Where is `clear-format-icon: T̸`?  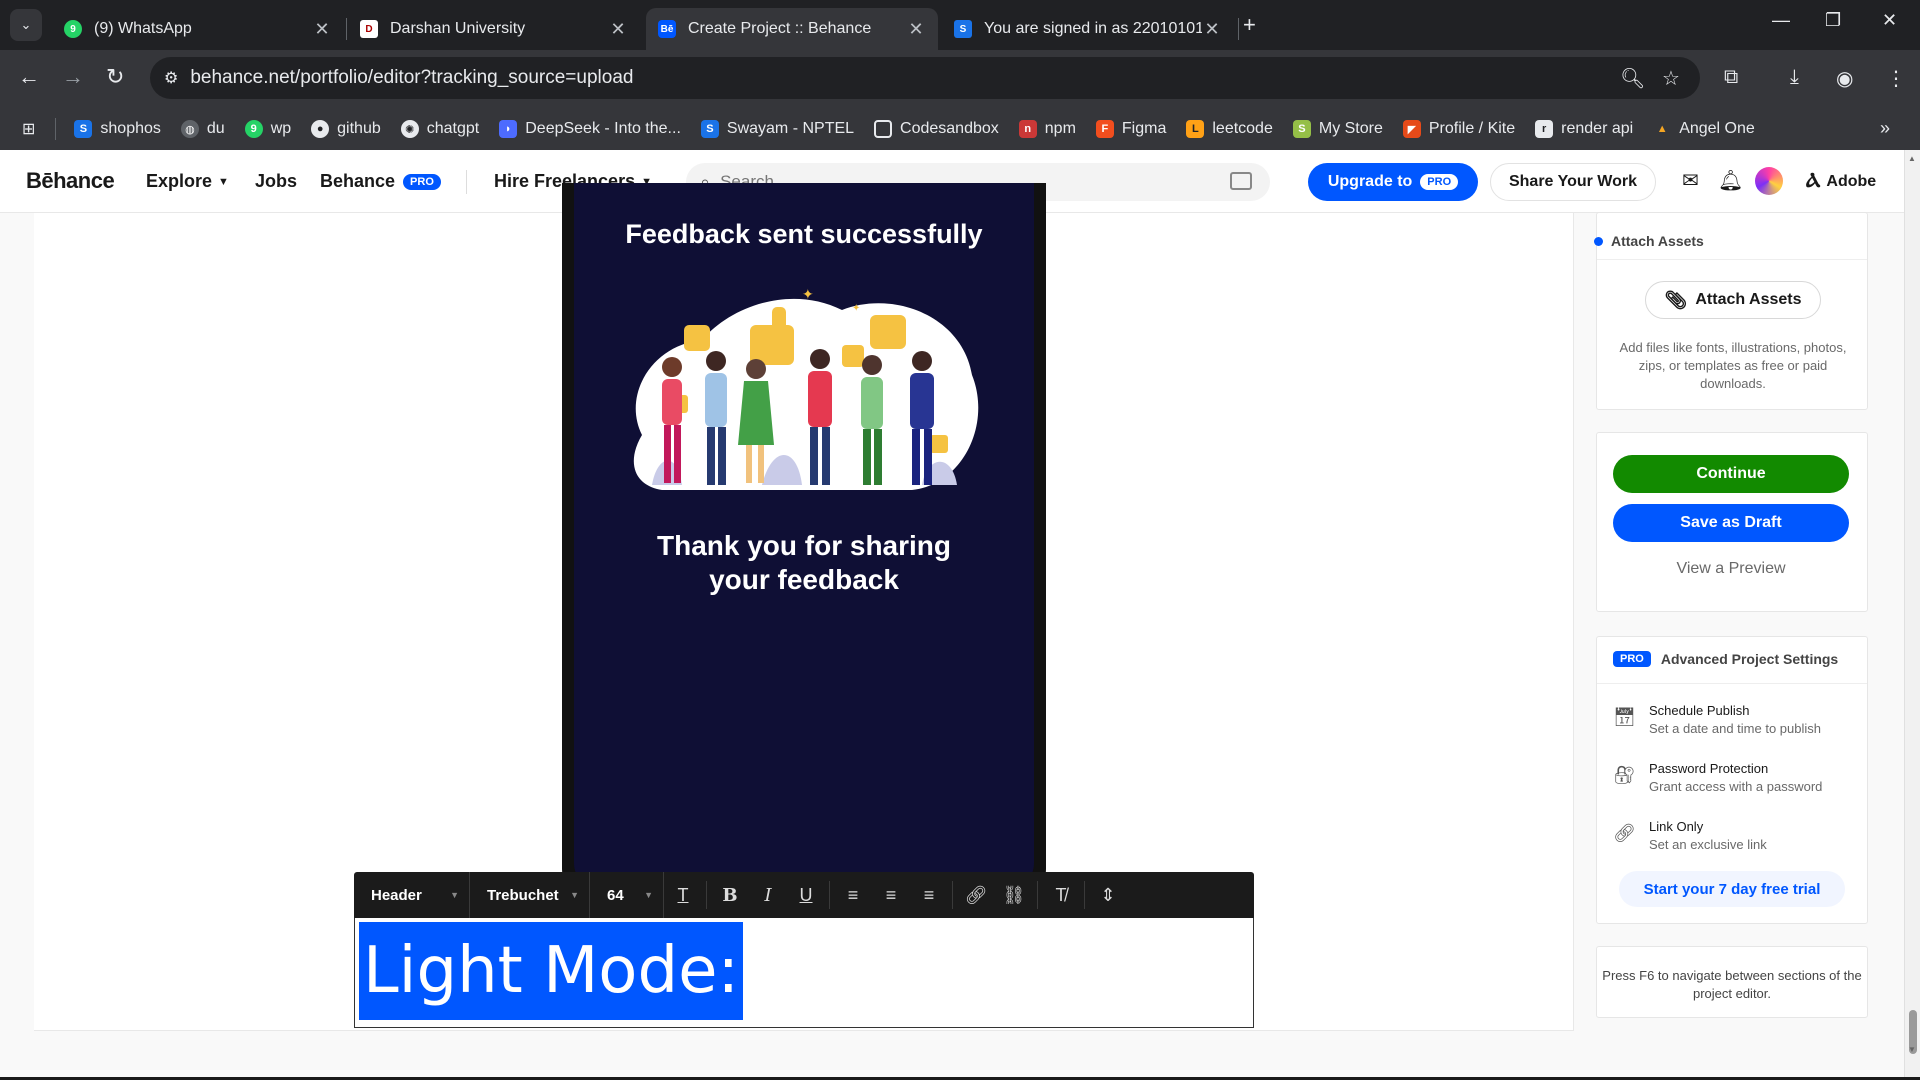 clear-format-icon: T̸ is located at coordinates (1061, 895).